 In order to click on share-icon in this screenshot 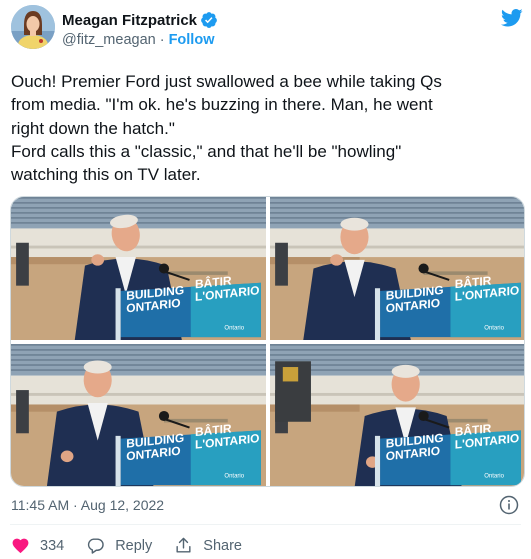, I will do `click(183, 545)`.